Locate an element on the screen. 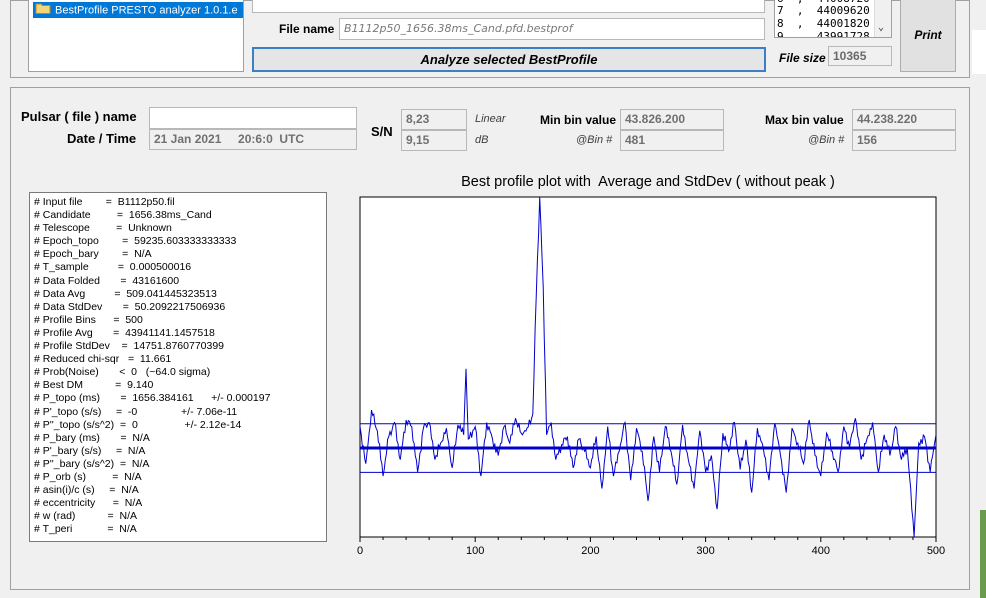  info-line: # P''_bary (s/s^2) = N/A is located at coordinates (92, 463).